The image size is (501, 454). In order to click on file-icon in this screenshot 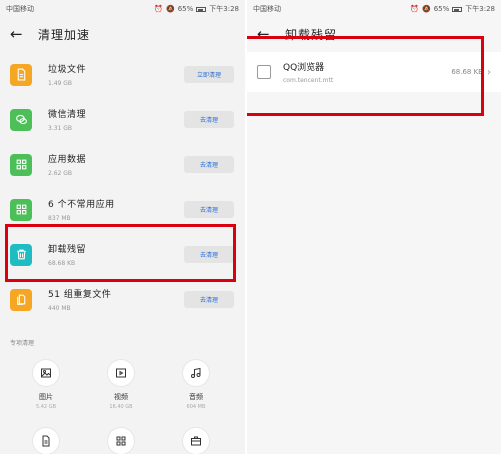, I will do `click(46, 441)`.